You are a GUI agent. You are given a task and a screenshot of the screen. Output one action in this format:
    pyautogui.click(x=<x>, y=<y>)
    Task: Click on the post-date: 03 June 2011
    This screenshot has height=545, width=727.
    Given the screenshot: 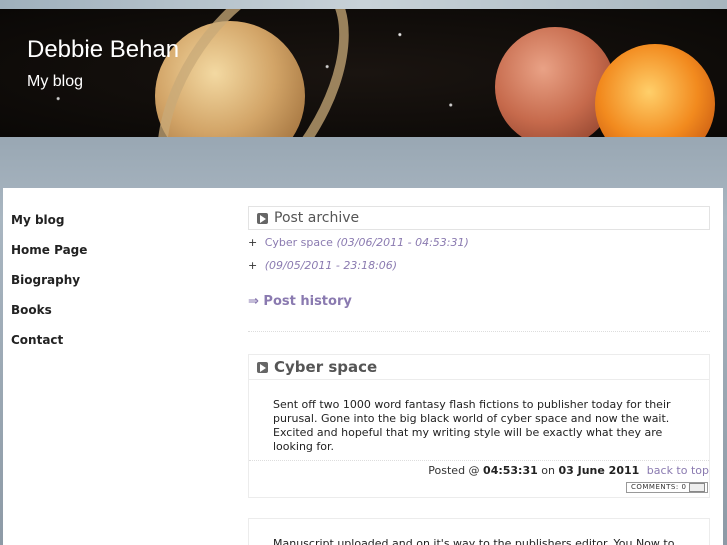 What is the action you would take?
    pyautogui.click(x=599, y=470)
    